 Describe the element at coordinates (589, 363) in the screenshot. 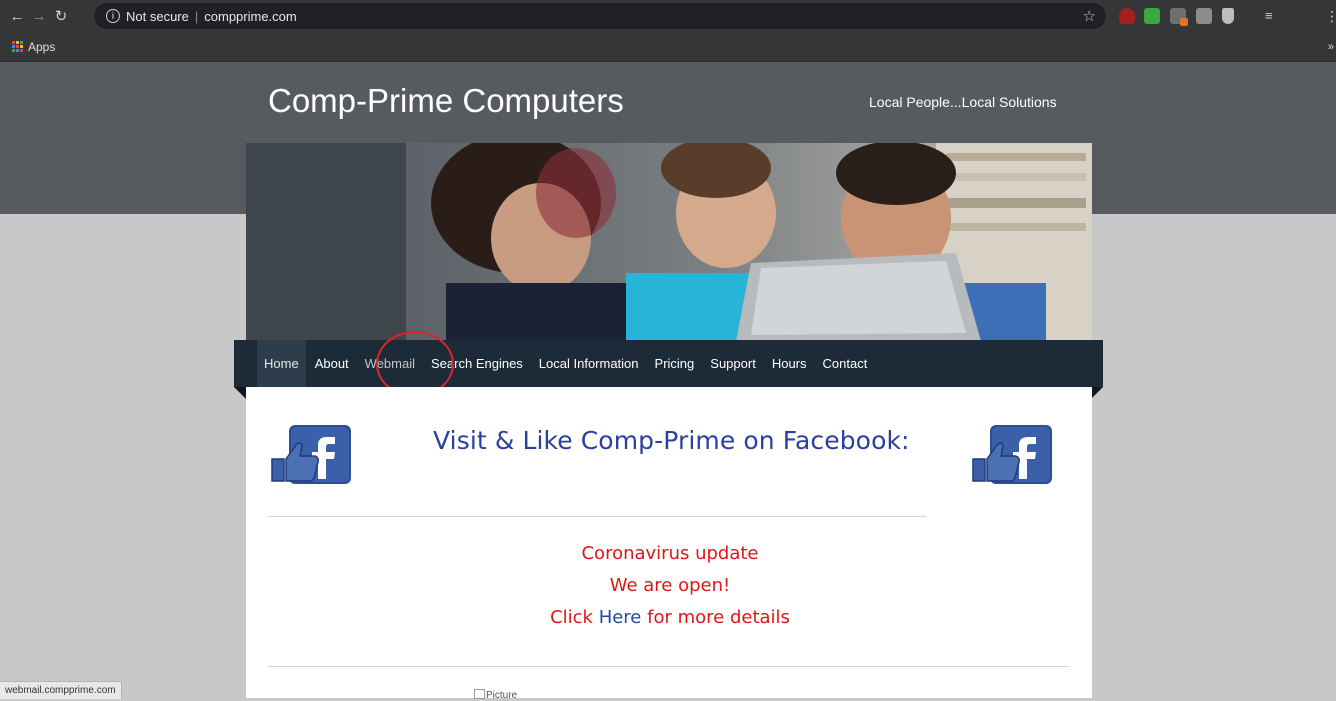

I see `nav-local-information: Local Information` at that location.